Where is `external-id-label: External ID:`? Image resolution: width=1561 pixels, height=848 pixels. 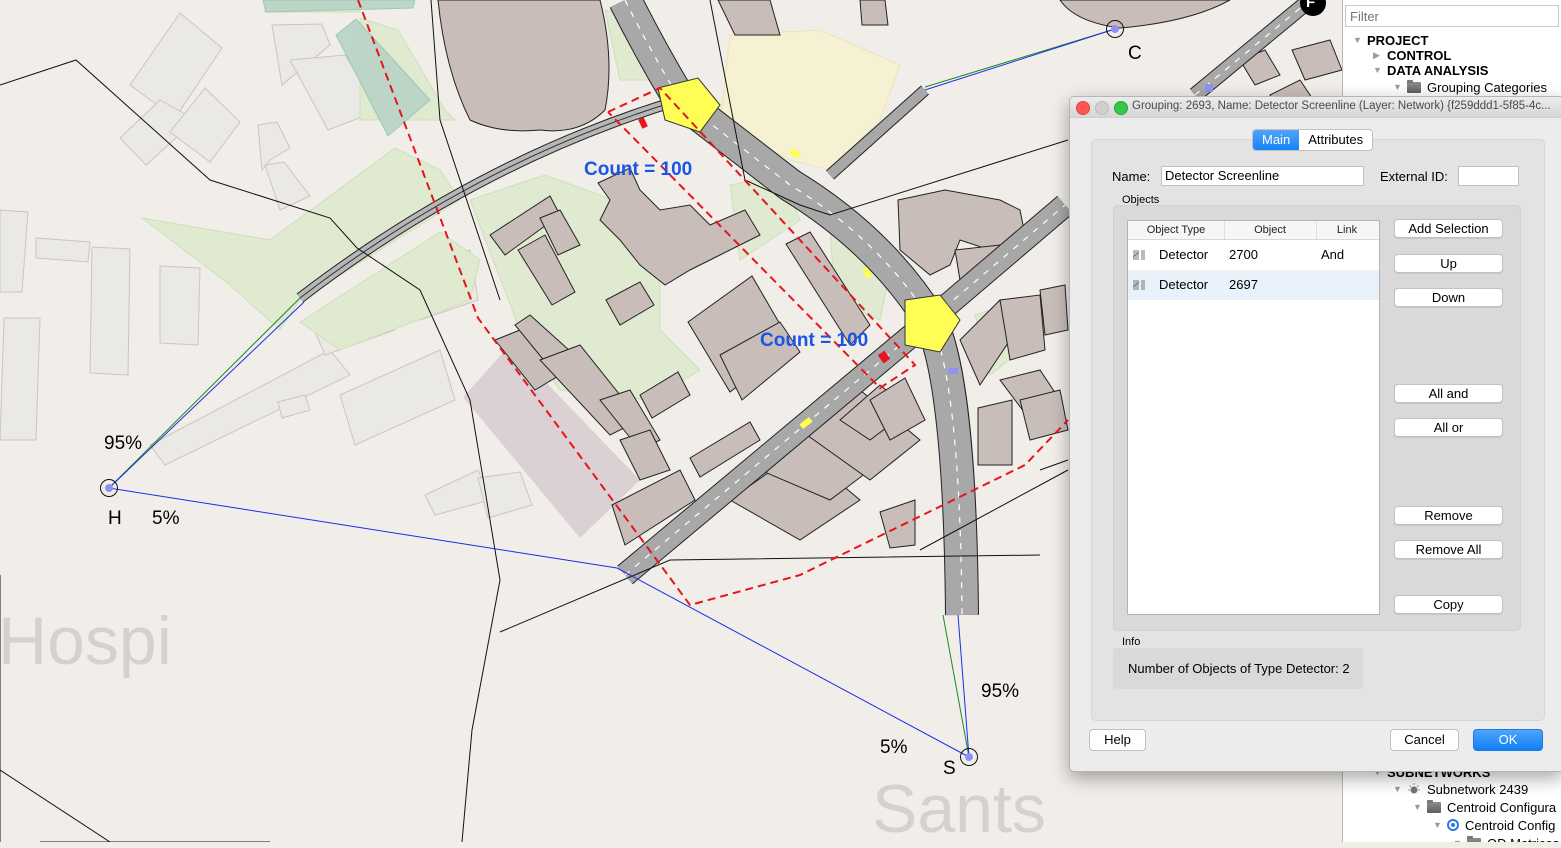 external-id-label: External ID: is located at coordinates (1414, 176).